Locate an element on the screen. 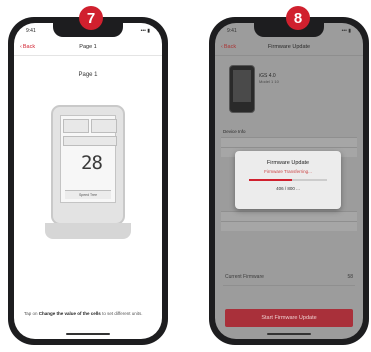 This screenshot has width=371, height=352. step-badge-8: 8 is located at coordinates (298, 18).